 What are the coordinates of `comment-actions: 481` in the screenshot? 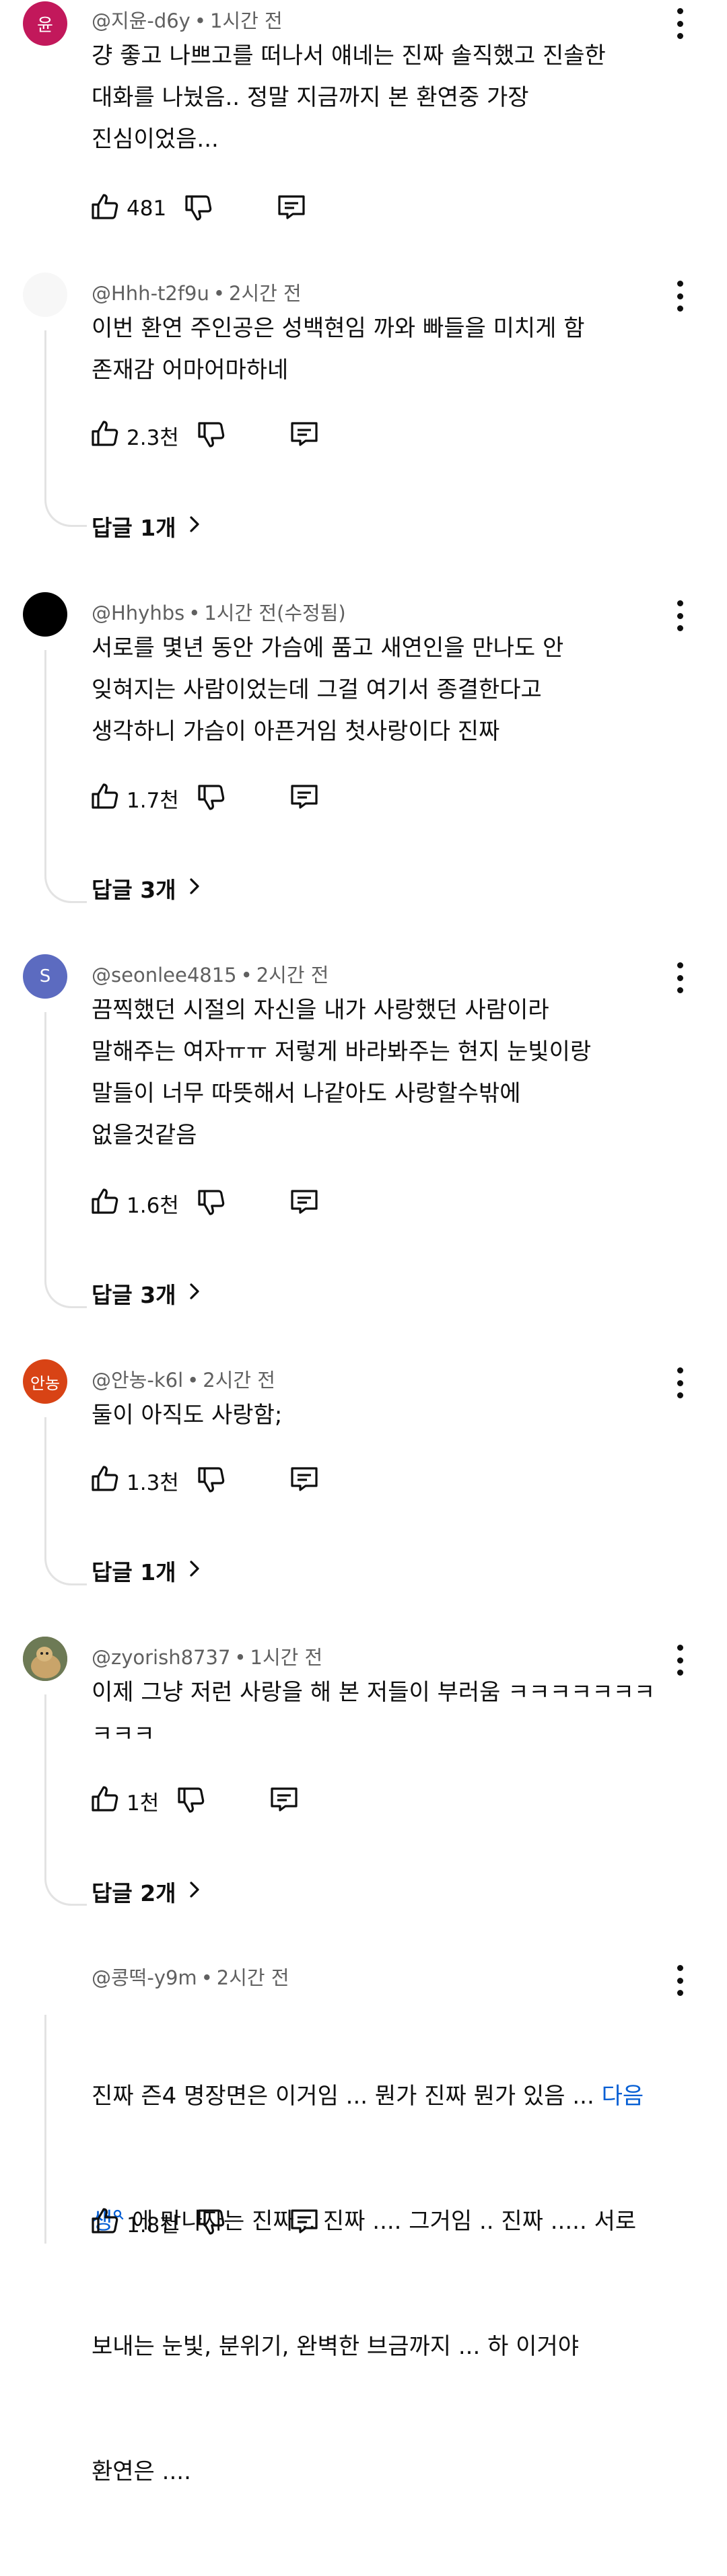 It's located at (198, 209).